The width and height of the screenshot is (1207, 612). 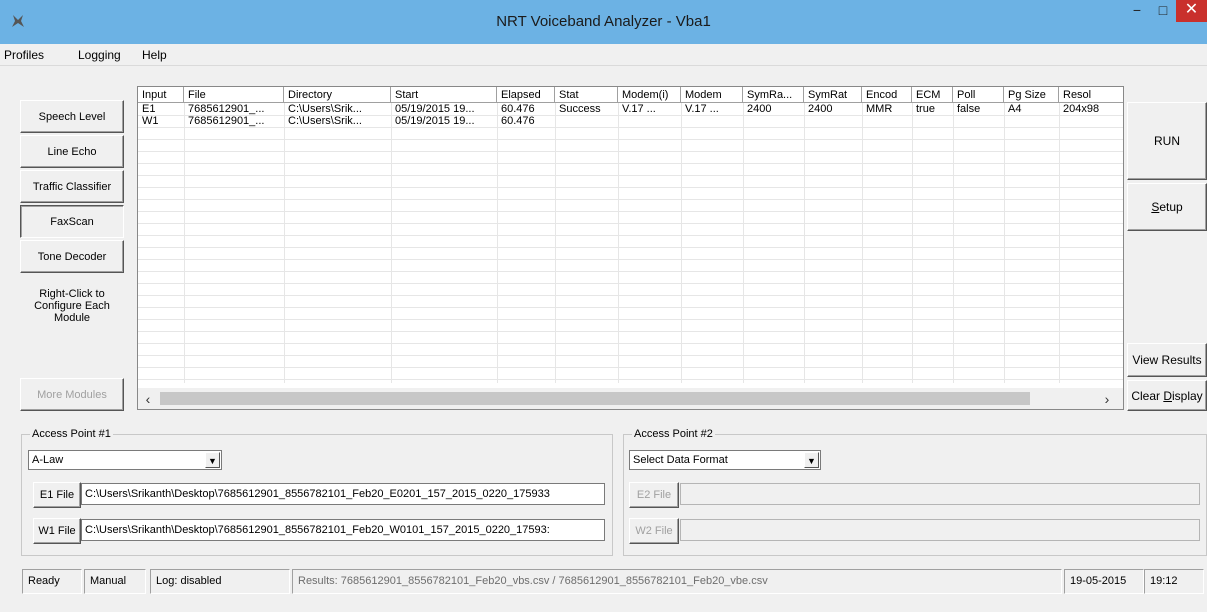 What do you see at coordinates (1015, 109) in the screenshot?
I see `table-cell: A4` at bounding box center [1015, 109].